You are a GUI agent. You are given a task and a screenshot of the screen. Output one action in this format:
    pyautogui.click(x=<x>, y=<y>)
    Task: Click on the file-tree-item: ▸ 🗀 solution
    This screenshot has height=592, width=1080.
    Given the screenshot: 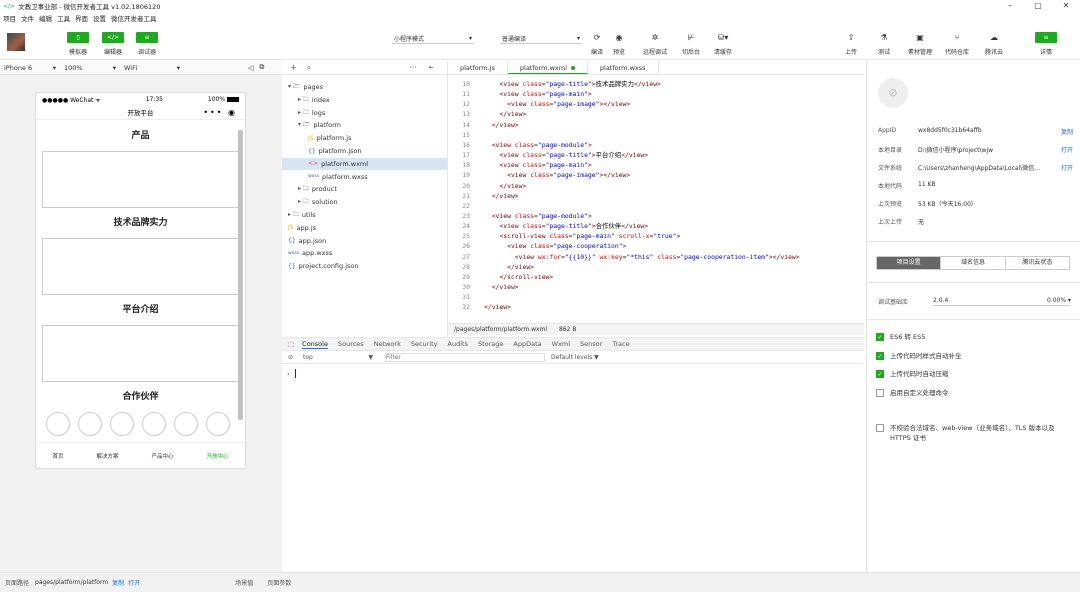 What is the action you would take?
    pyautogui.click(x=364, y=202)
    